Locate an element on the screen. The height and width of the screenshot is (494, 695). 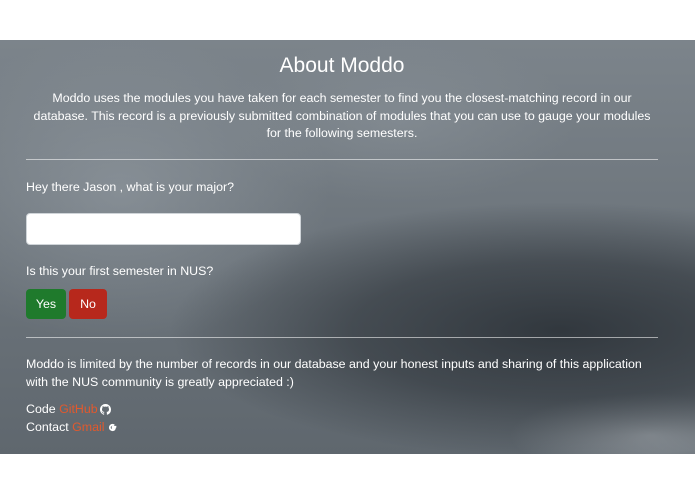
github-icon is located at coordinates (105, 411).